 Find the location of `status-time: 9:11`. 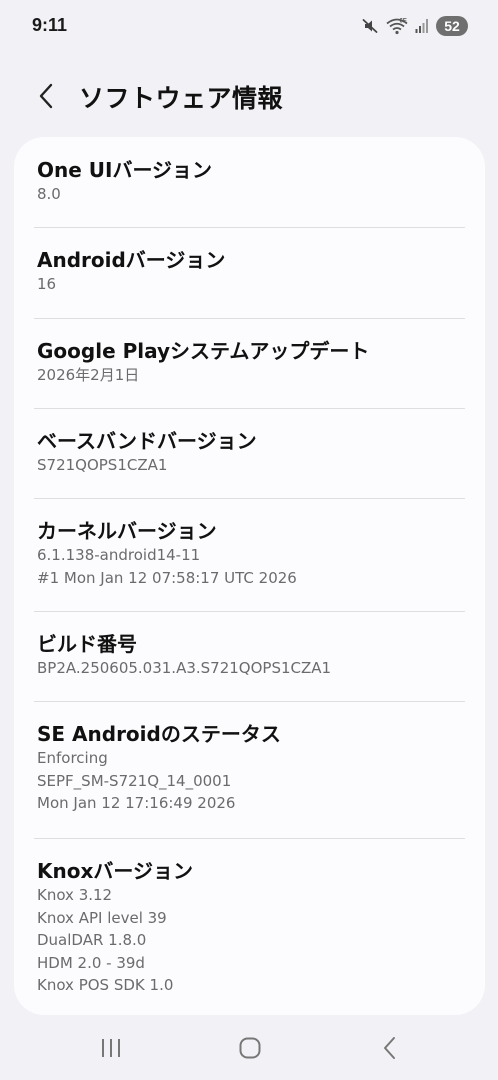

status-time: 9:11 is located at coordinates (50, 25).